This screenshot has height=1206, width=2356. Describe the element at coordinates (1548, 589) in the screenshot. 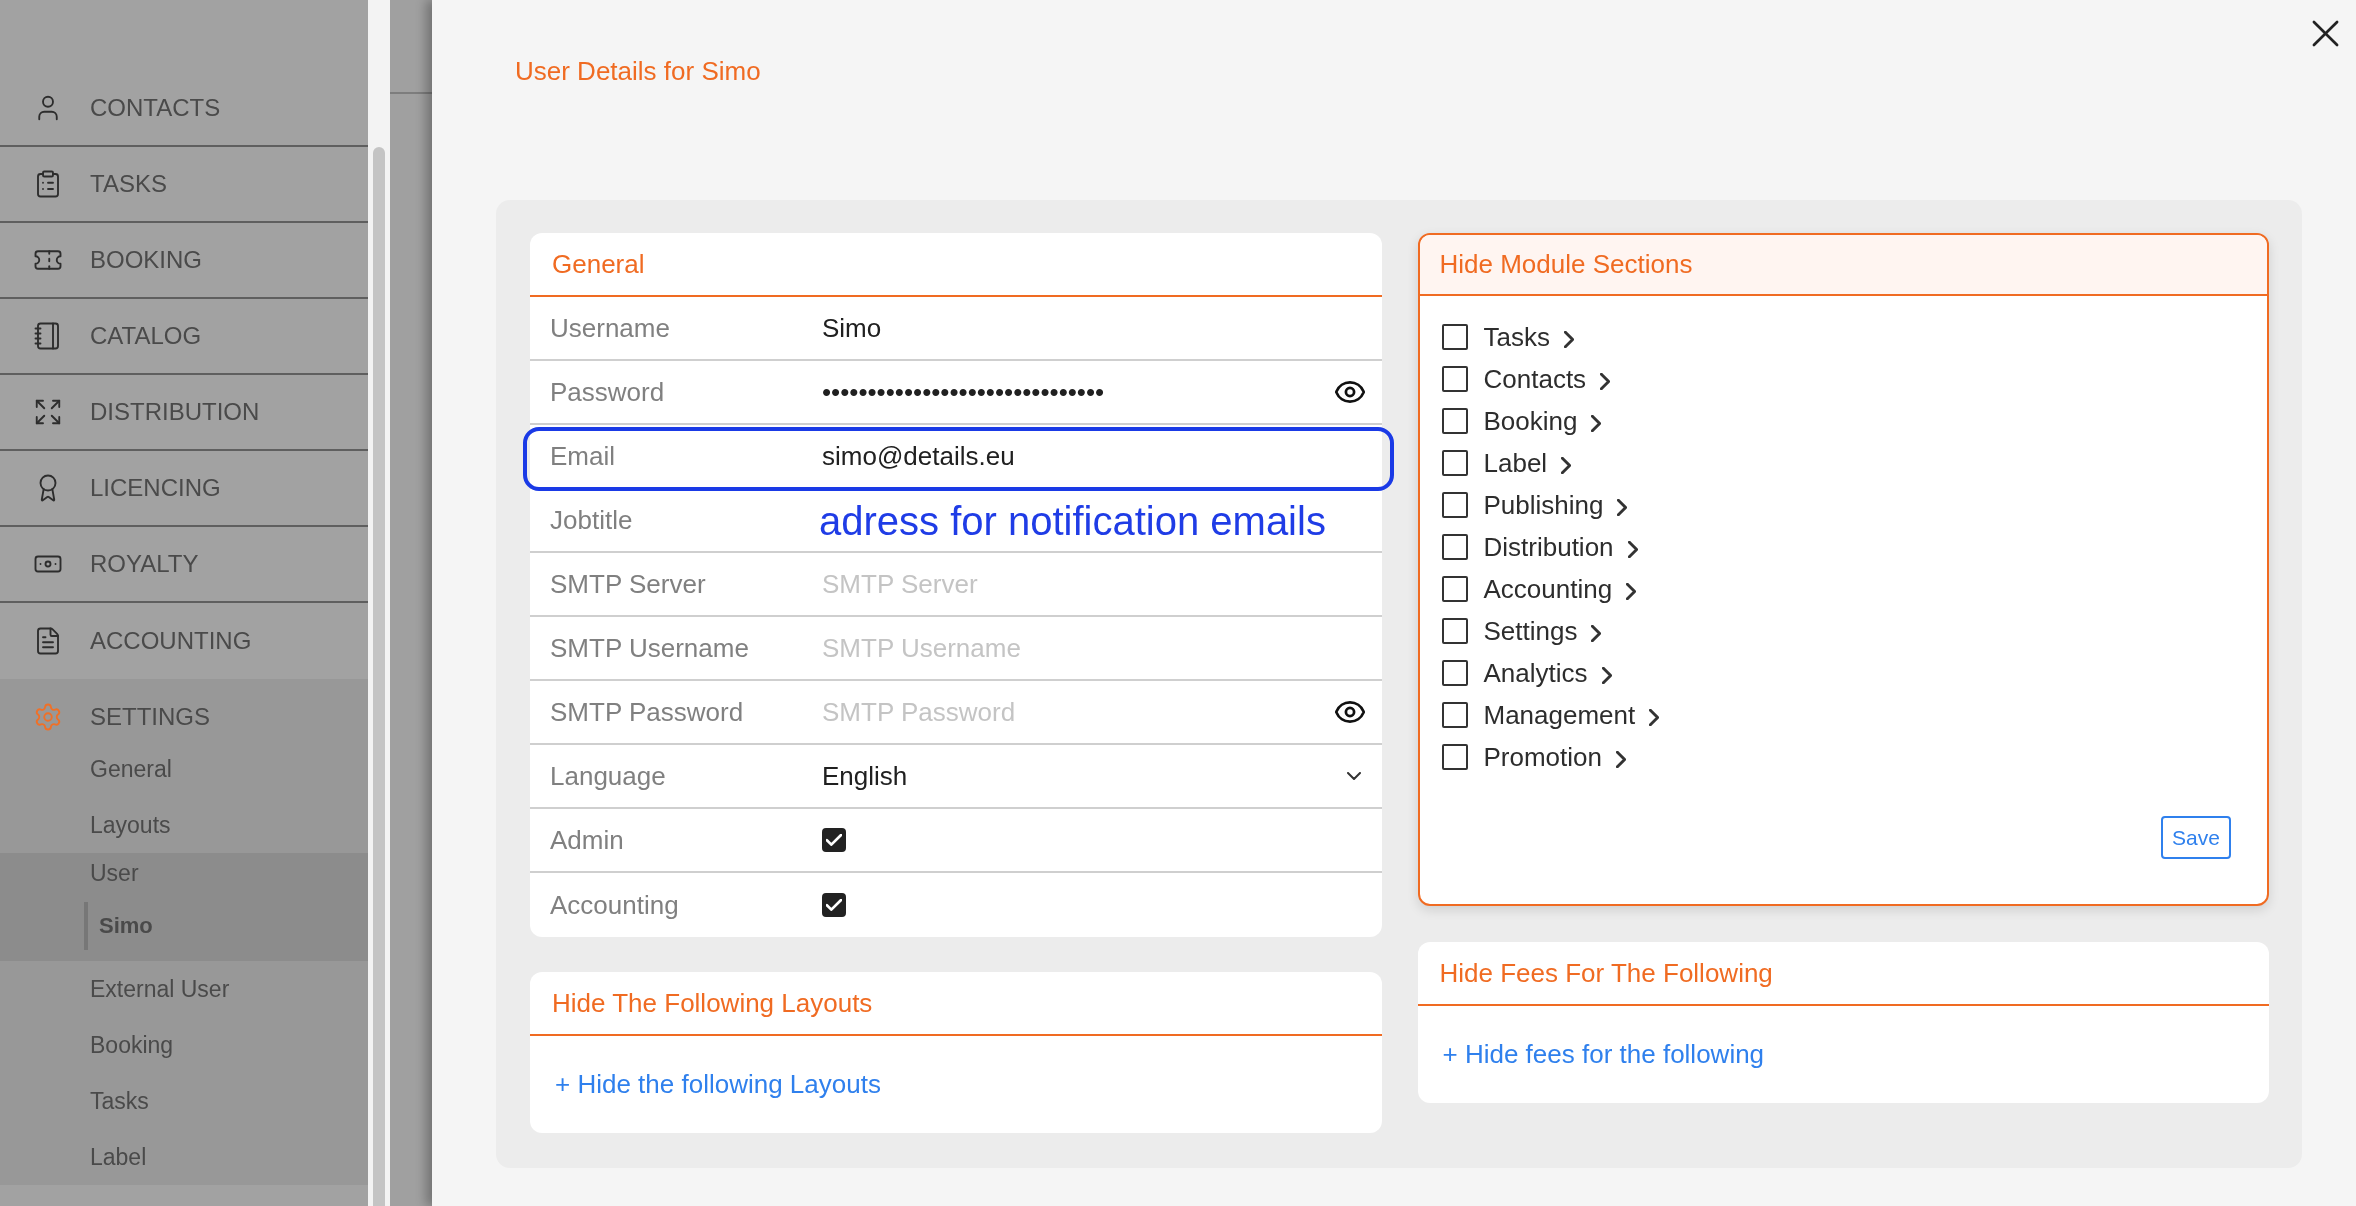

I see `module-label: Accounting` at that location.